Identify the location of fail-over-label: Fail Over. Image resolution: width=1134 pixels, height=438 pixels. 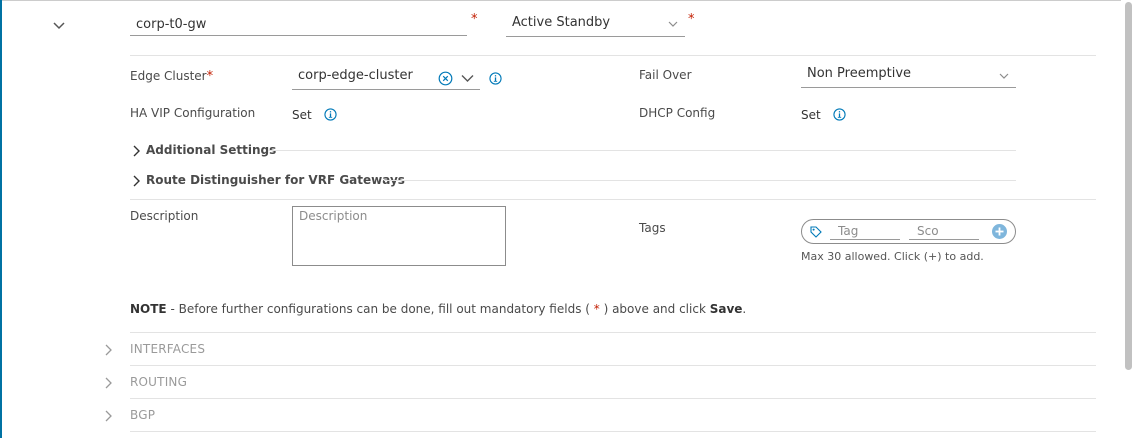
(665, 75).